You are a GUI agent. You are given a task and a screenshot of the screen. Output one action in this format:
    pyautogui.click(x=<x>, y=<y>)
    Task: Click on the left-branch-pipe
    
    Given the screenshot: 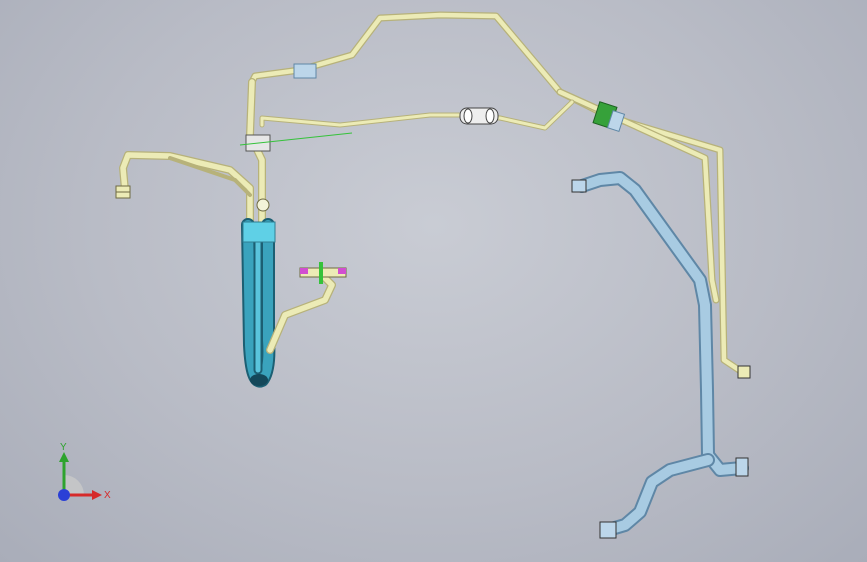 What is the action you would take?
    pyautogui.click(x=186, y=190)
    